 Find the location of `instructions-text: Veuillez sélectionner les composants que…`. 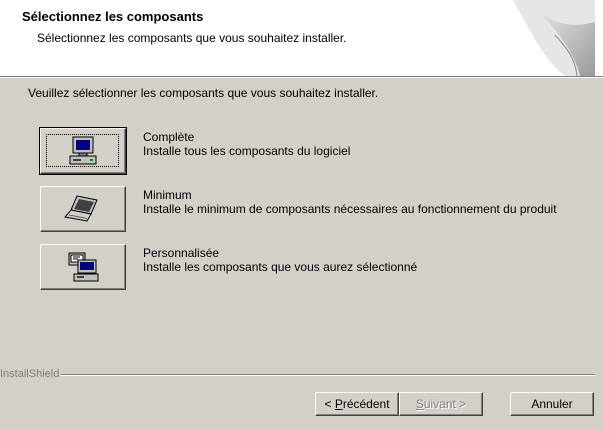

instructions-text: Veuillez sélectionner les composants que… is located at coordinates (203, 93).